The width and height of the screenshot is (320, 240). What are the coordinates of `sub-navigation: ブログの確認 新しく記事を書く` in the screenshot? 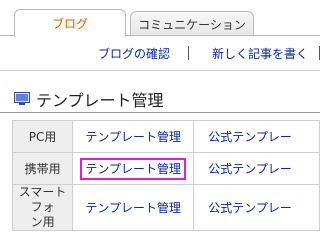 It's located at (160, 53).